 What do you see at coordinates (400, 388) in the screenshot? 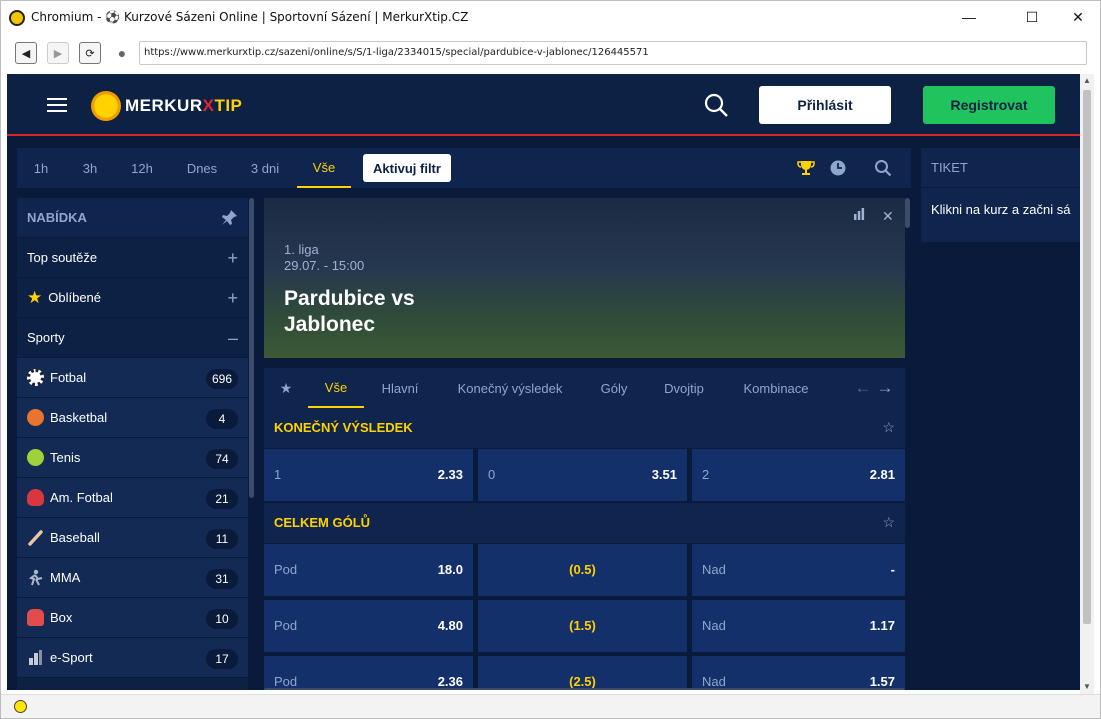
I see `tab-hlavni: Hlavní` at bounding box center [400, 388].